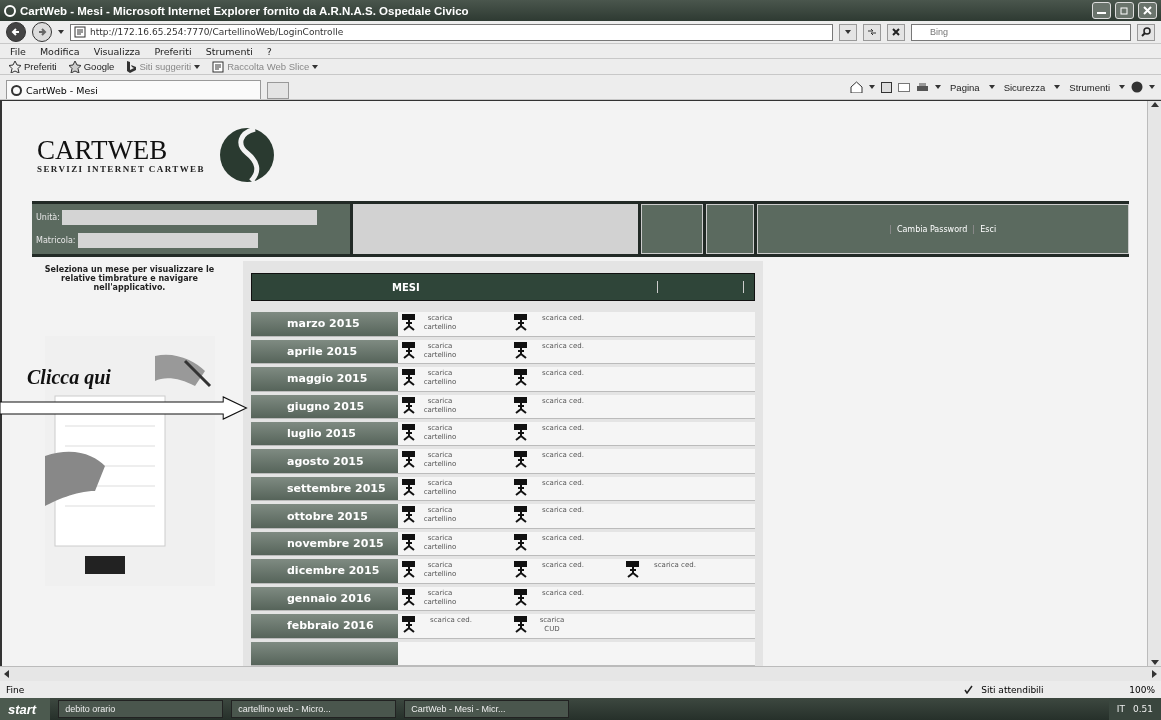 Image resolution: width=1161 pixels, height=720 pixels. I want to click on field-label: Unità:, so click(48, 217).